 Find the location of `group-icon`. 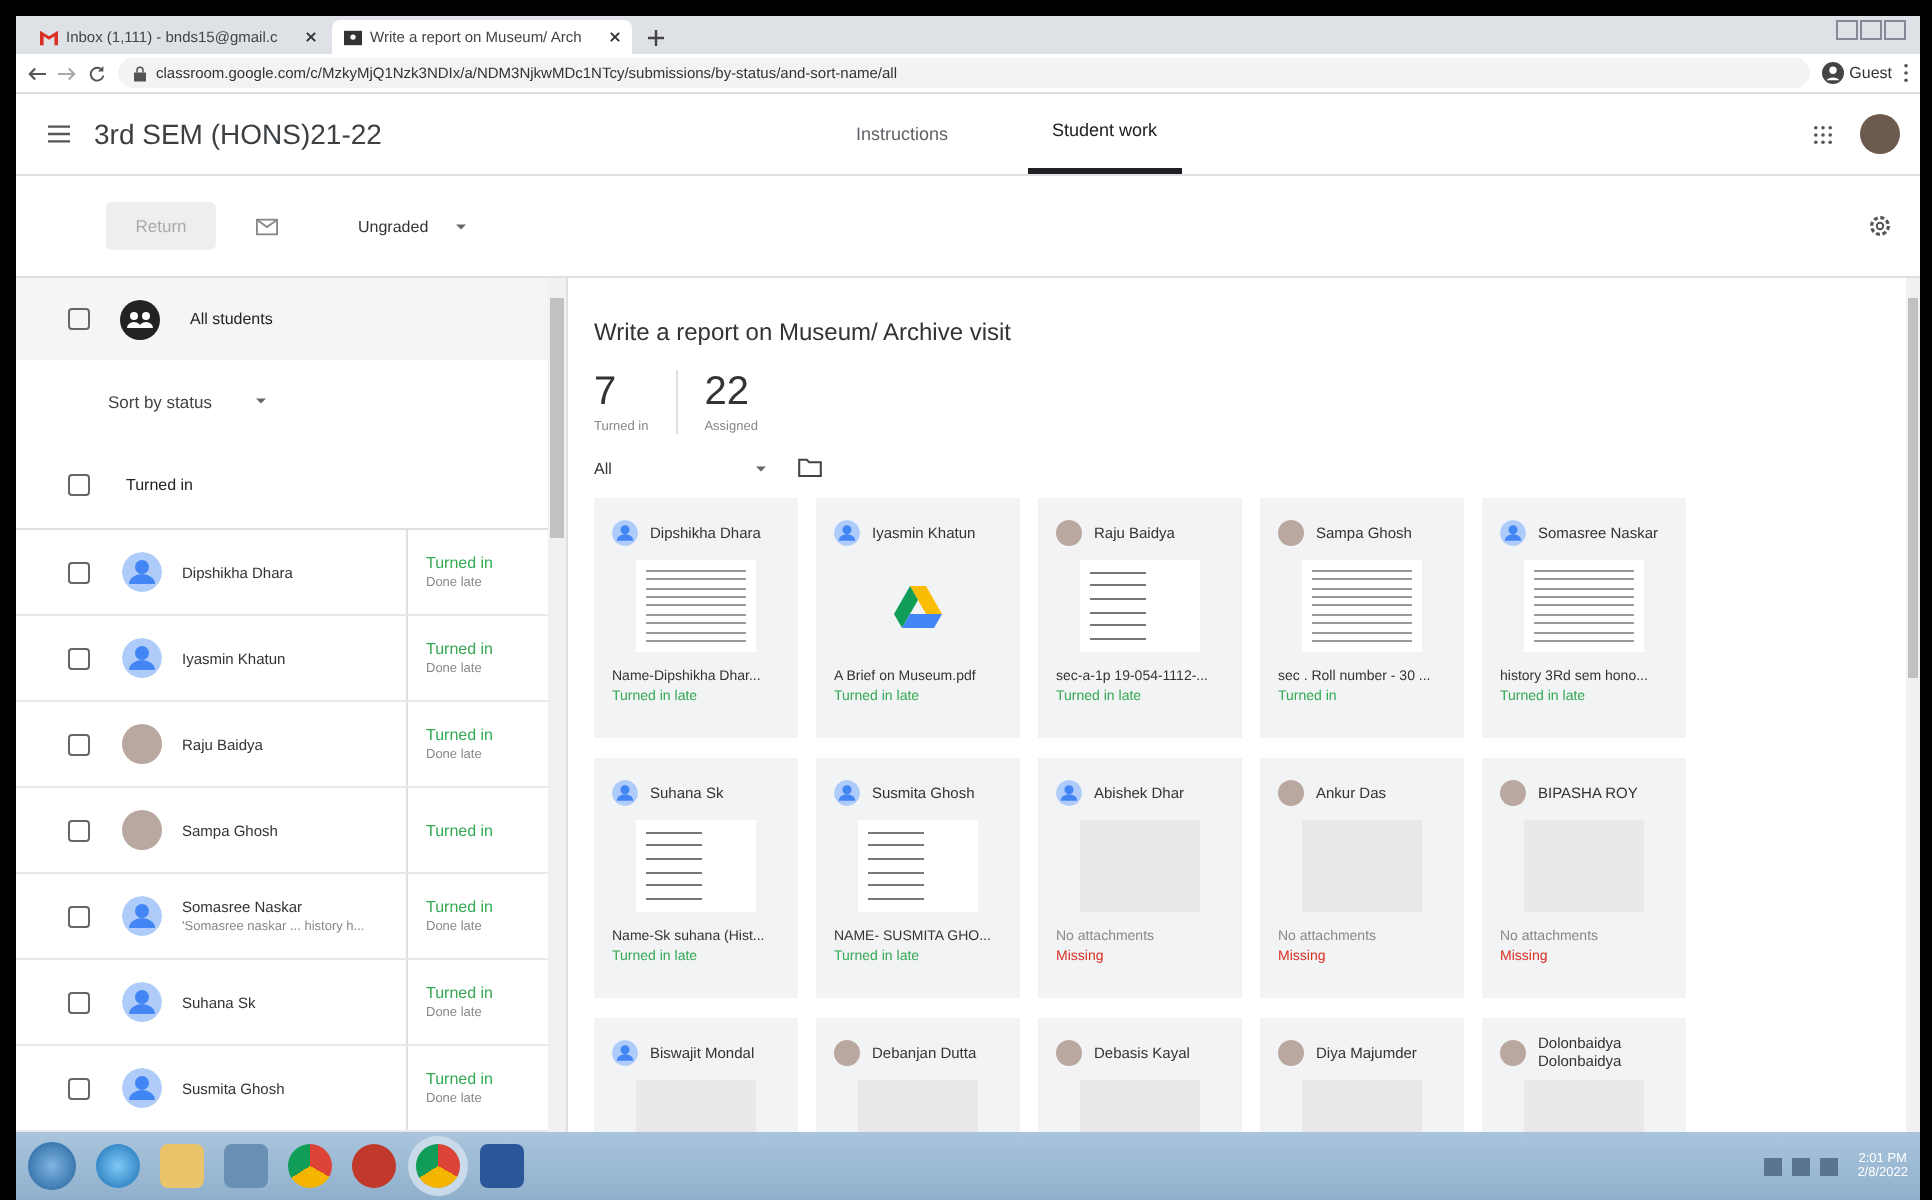

group-icon is located at coordinates (140, 319).